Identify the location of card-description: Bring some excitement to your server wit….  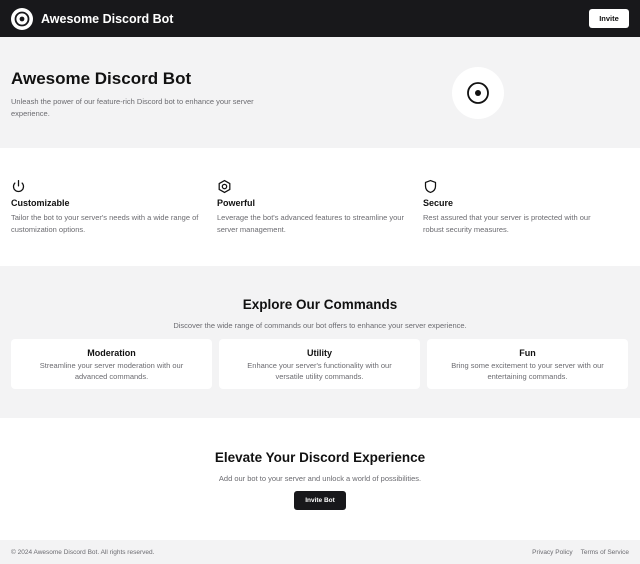
(527, 371).